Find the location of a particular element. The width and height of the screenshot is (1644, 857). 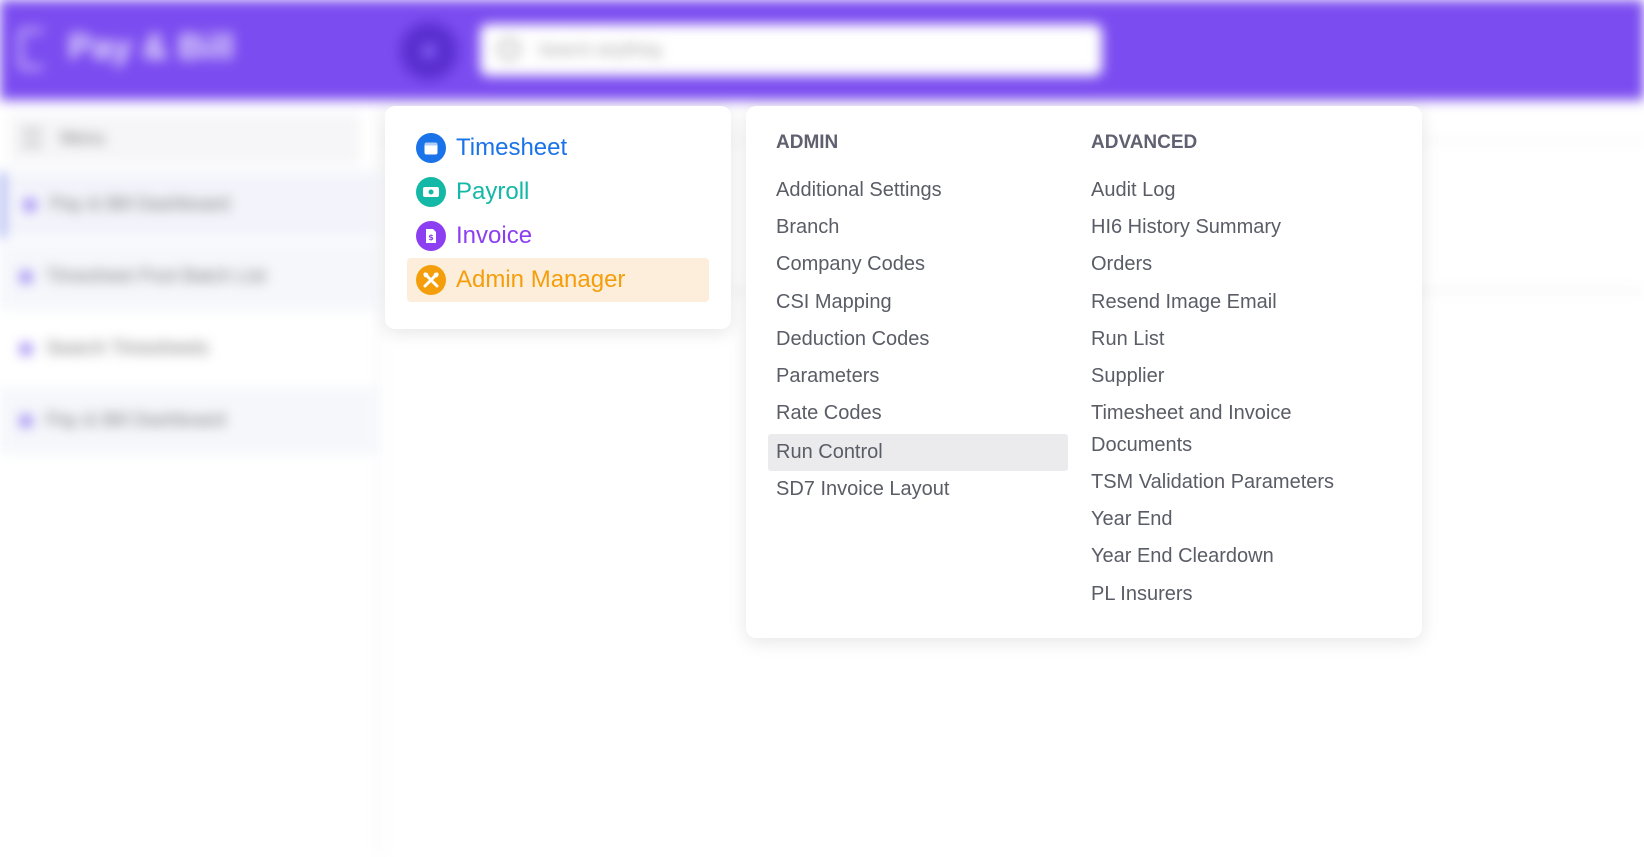

menu-item-sd7-invoice-layout: SD7 Invoice Layout is located at coordinates (862, 489).